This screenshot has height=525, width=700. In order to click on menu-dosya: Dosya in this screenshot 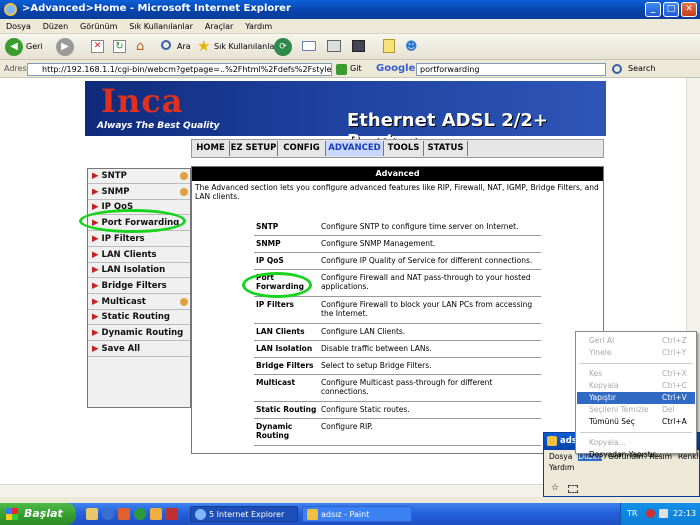, I will do `click(18, 26)`.